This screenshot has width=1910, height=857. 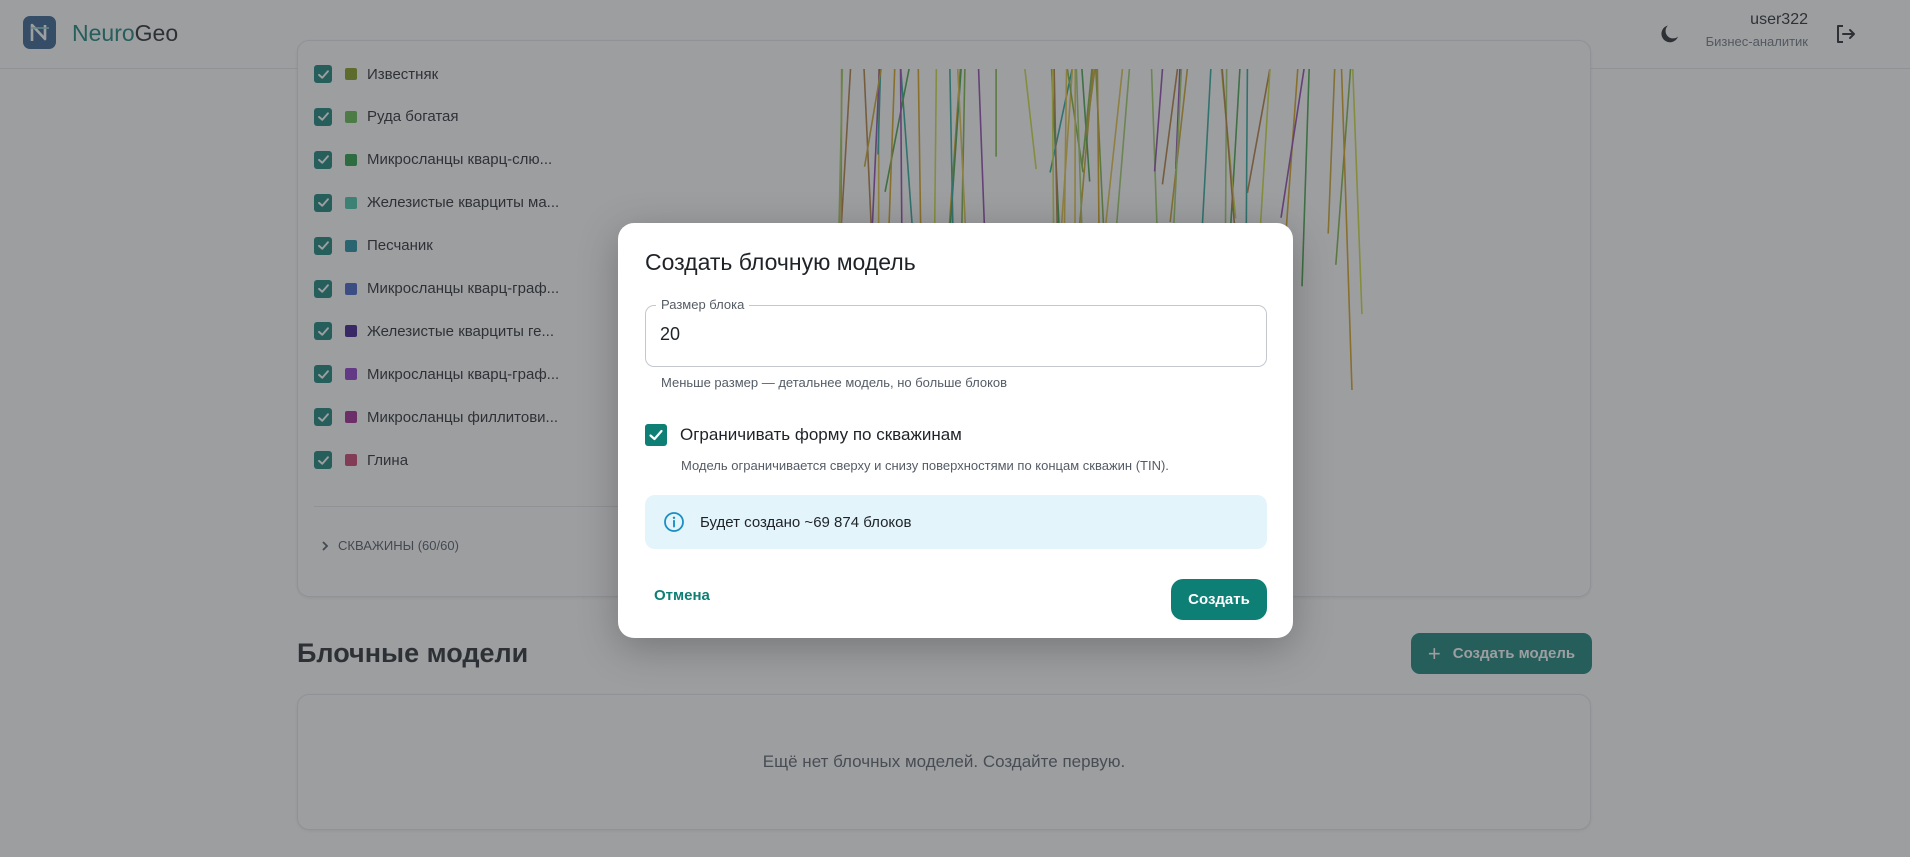 What do you see at coordinates (674, 522) in the screenshot?
I see `info-icon` at bounding box center [674, 522].